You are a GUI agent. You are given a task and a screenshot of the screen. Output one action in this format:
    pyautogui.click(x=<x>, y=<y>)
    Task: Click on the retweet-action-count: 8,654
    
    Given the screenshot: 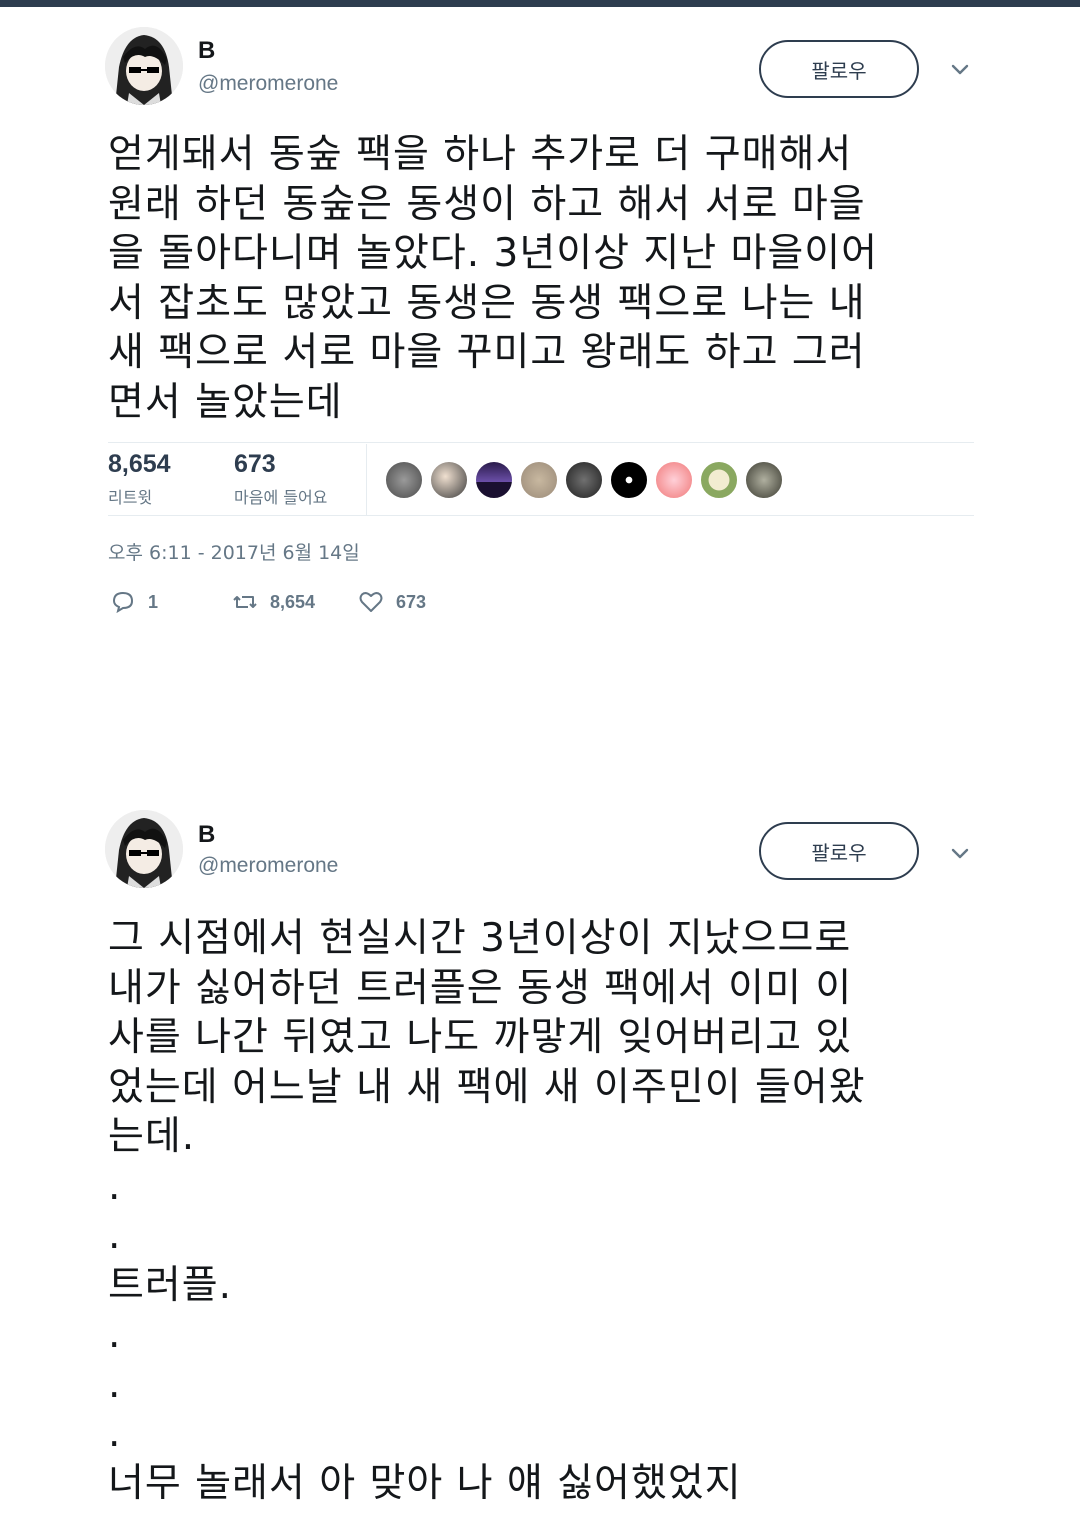 What is the action you would take?
    pyautogui.click(x=293, y=601)
    